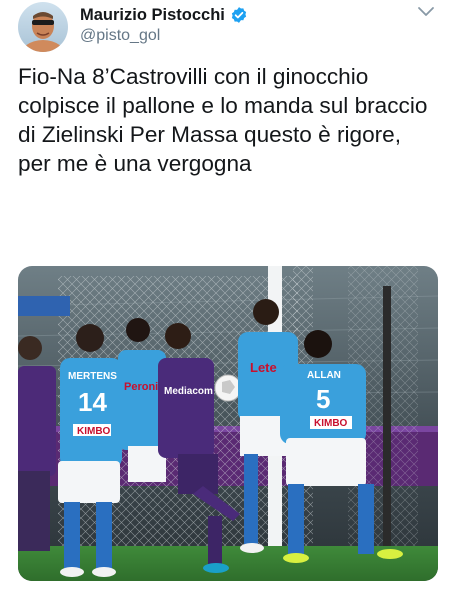 The width and height of the screenshot is (456, 600). I want to click on svg-text: 14, so click(92, 402).